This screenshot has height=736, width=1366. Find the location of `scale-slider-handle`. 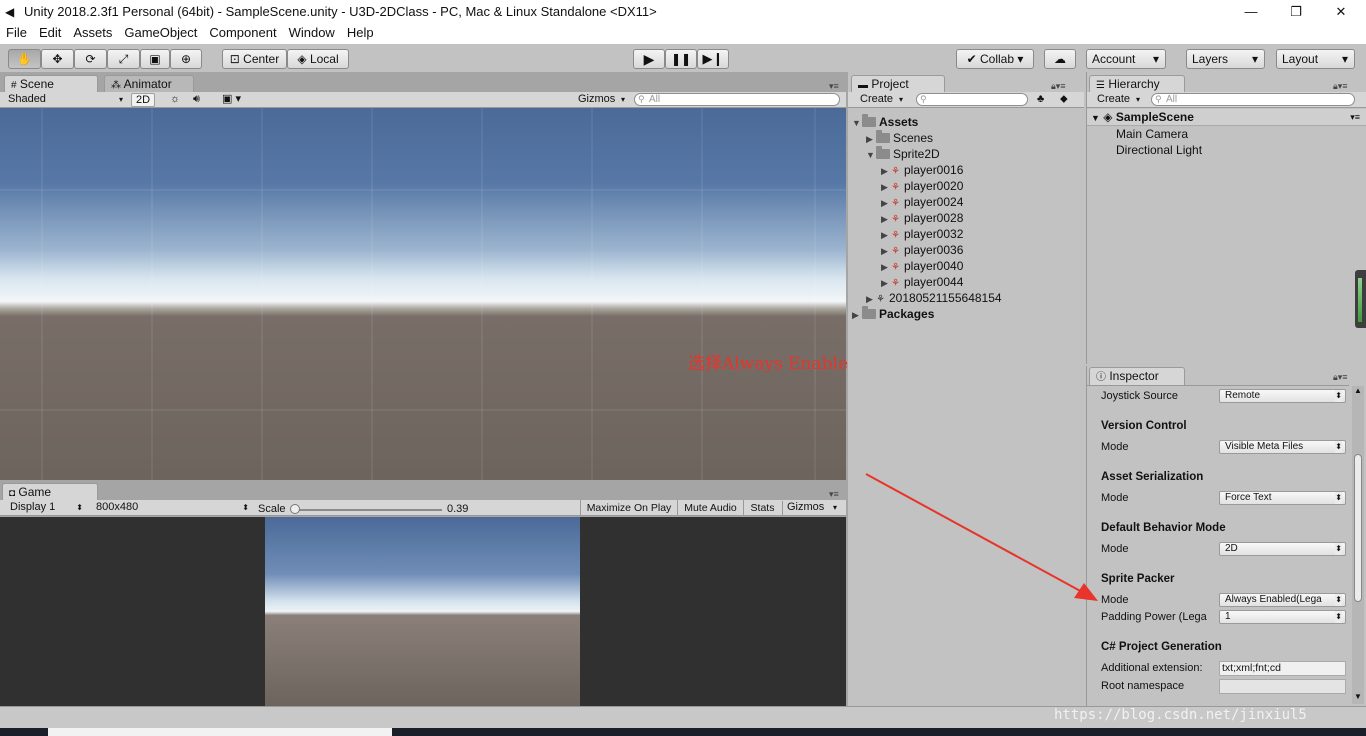

scale-slider-handle is located at coordinates (295, 509).